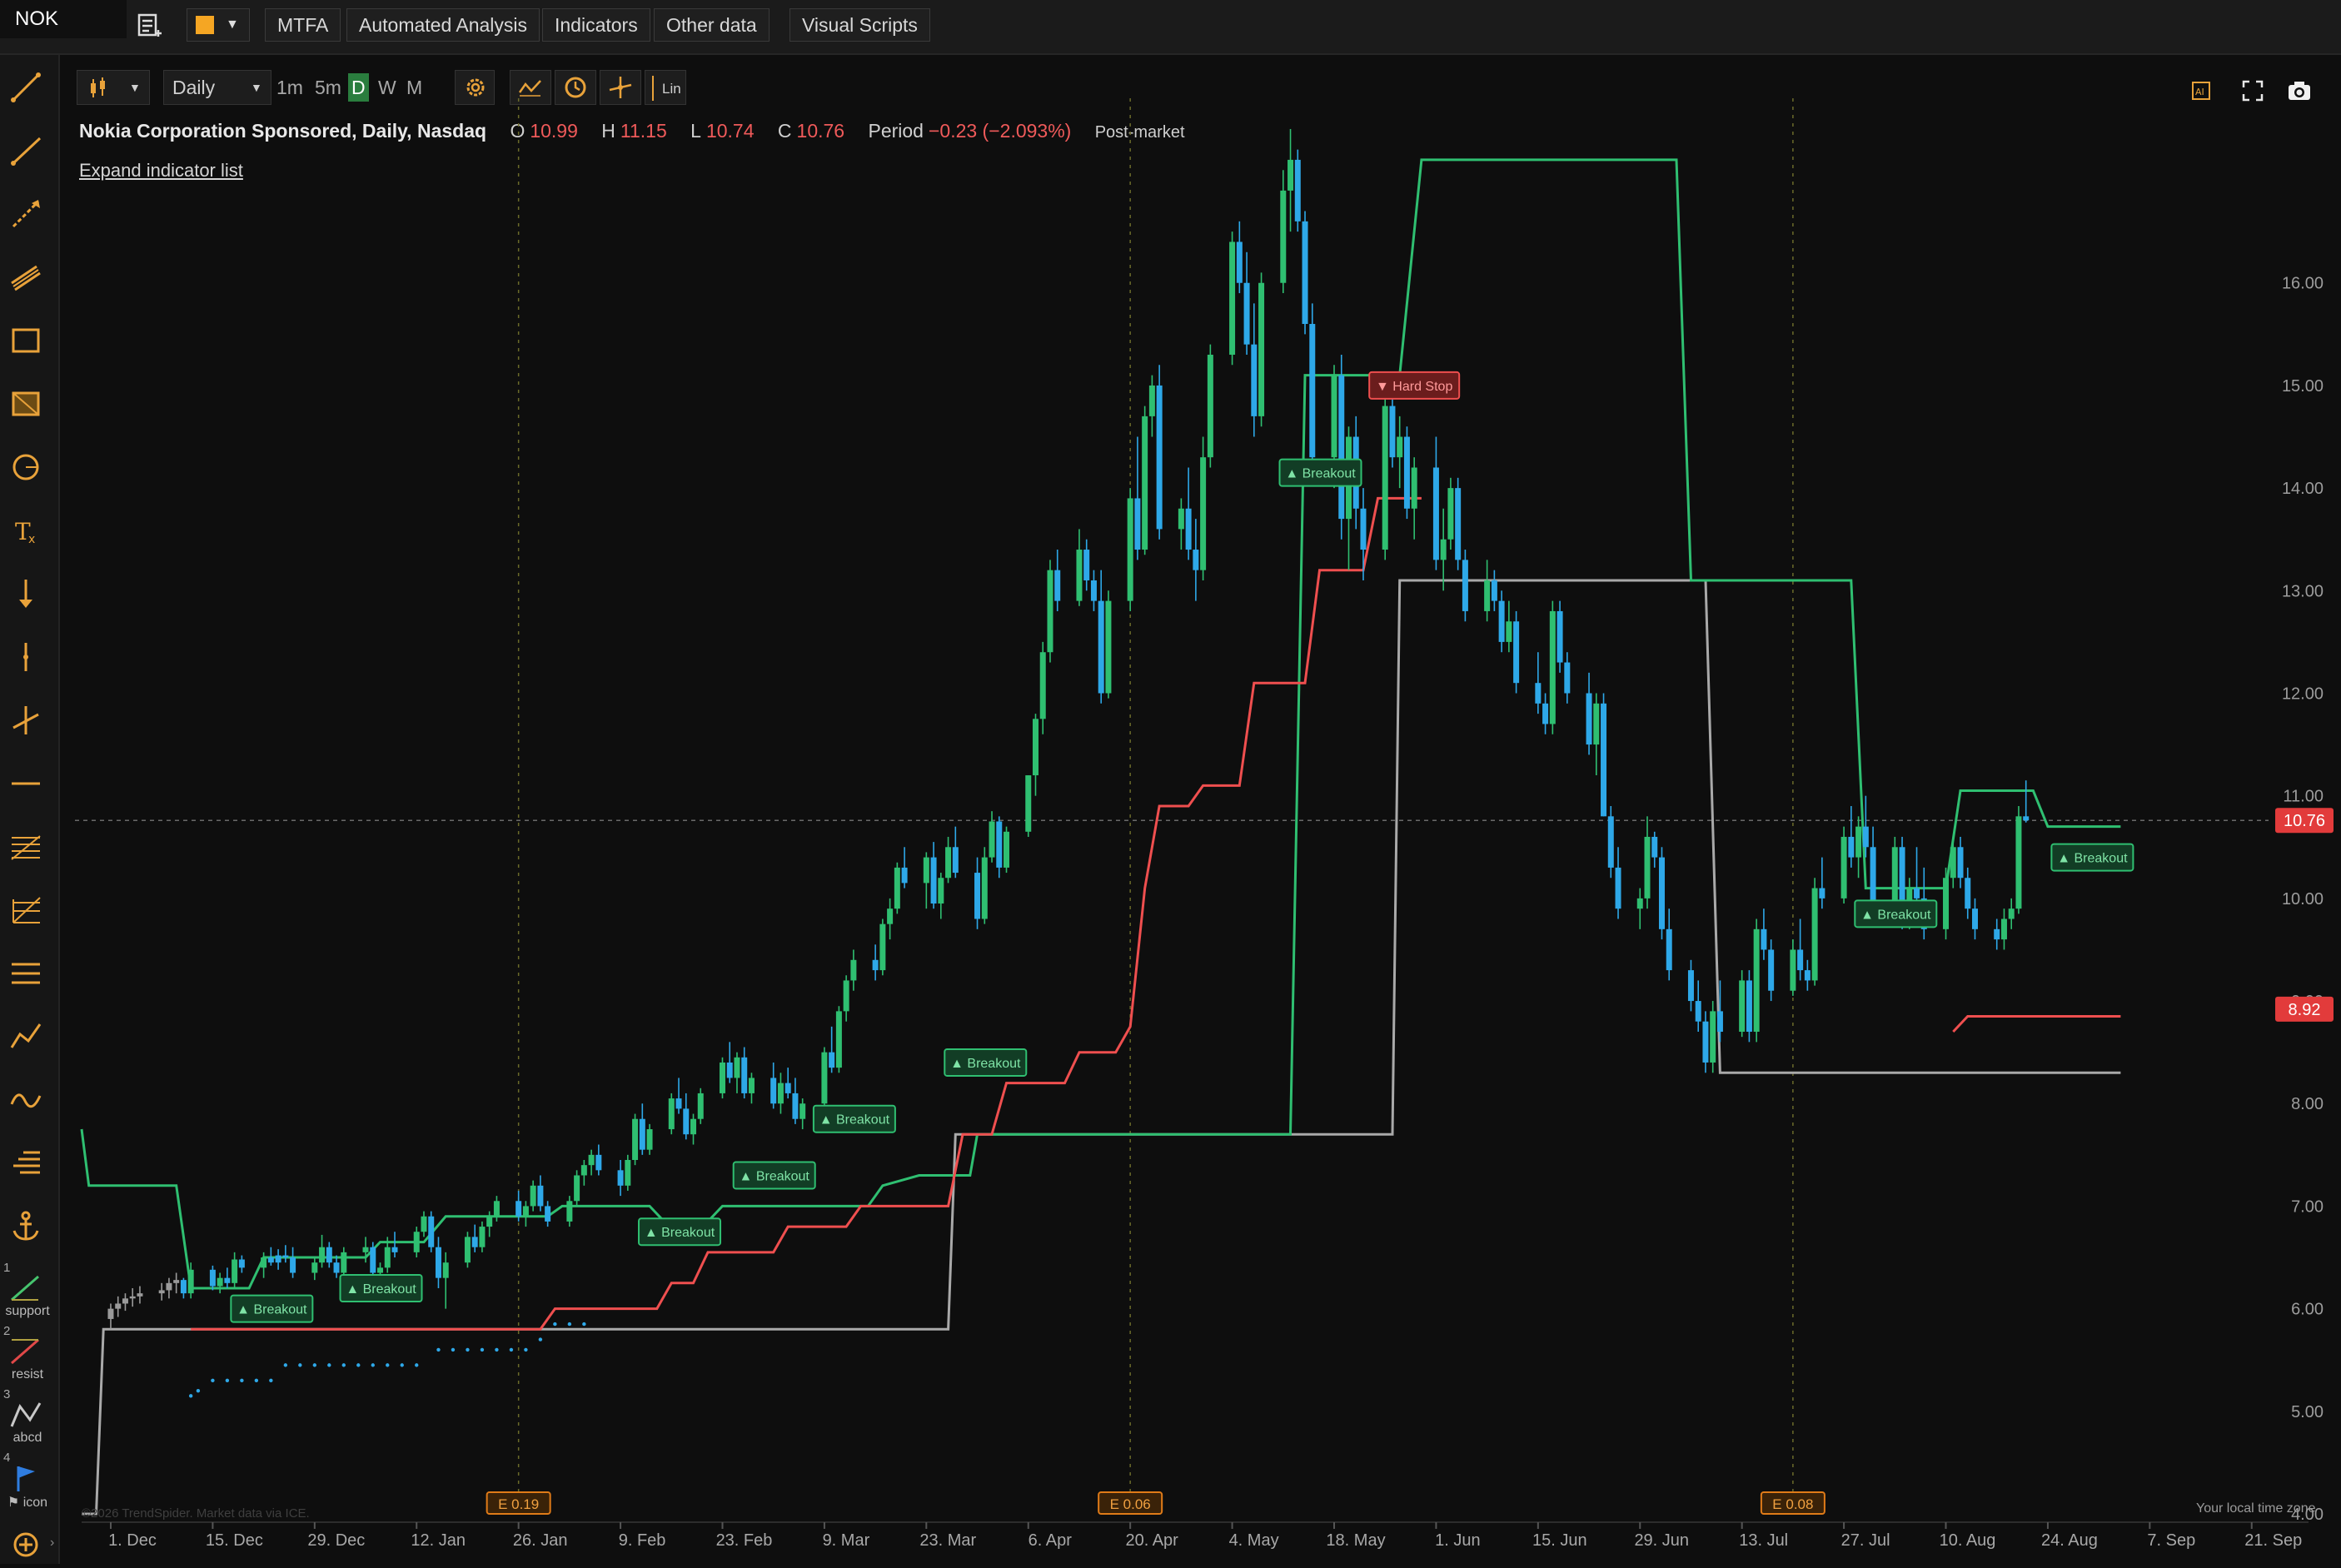 This screenshot has height=1568, width=2341. Describe the element at coordinates (26, 277) in the screenshot. I see `channel-tool-icon` at that location.